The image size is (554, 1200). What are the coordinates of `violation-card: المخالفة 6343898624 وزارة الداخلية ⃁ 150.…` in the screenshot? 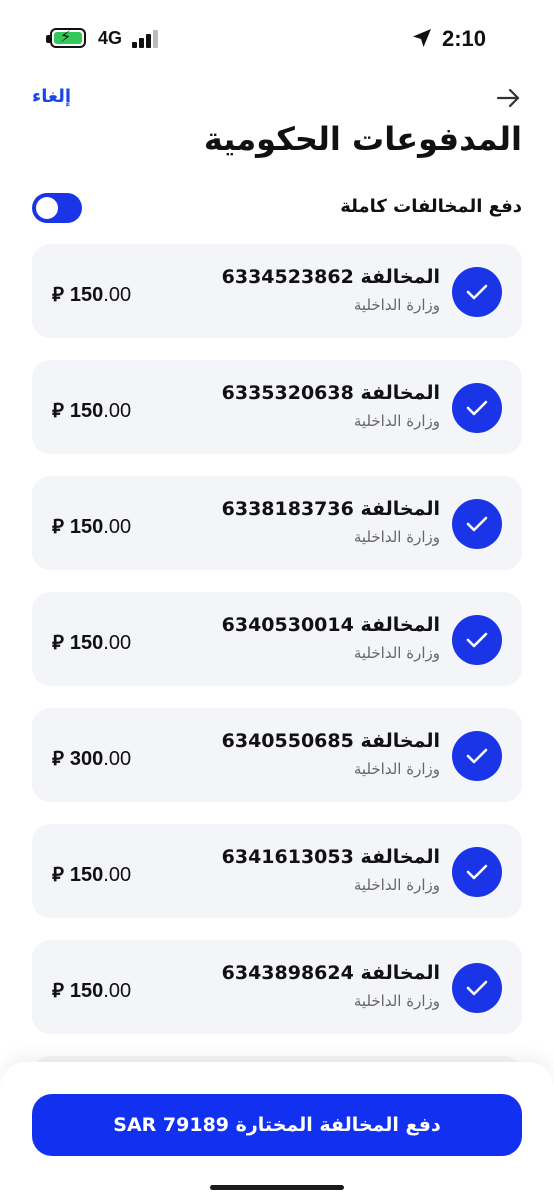 It's located at (277, 987).